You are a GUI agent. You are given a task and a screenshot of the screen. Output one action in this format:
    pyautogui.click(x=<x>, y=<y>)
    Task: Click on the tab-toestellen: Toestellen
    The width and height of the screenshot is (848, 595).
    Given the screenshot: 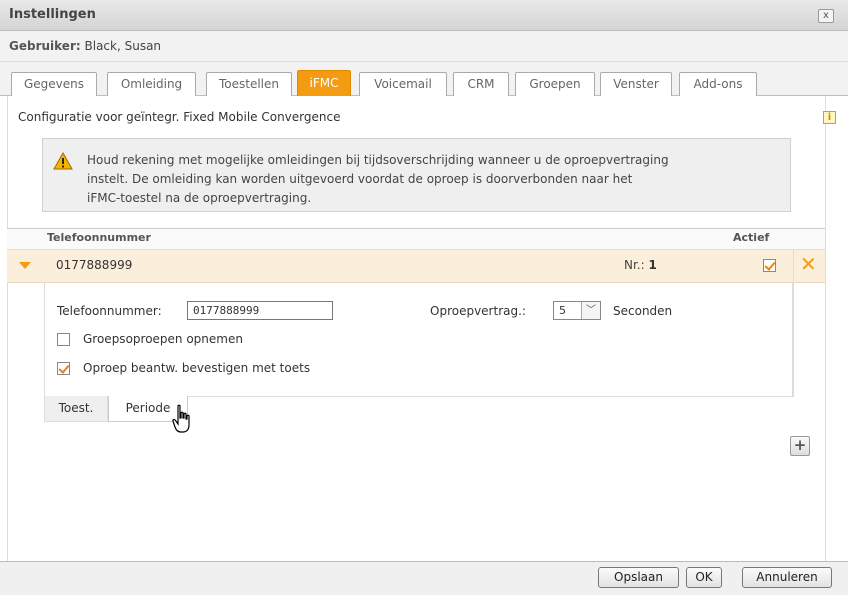 What is the action you would take?
    pyautogui.click(x=249, y=84)
    